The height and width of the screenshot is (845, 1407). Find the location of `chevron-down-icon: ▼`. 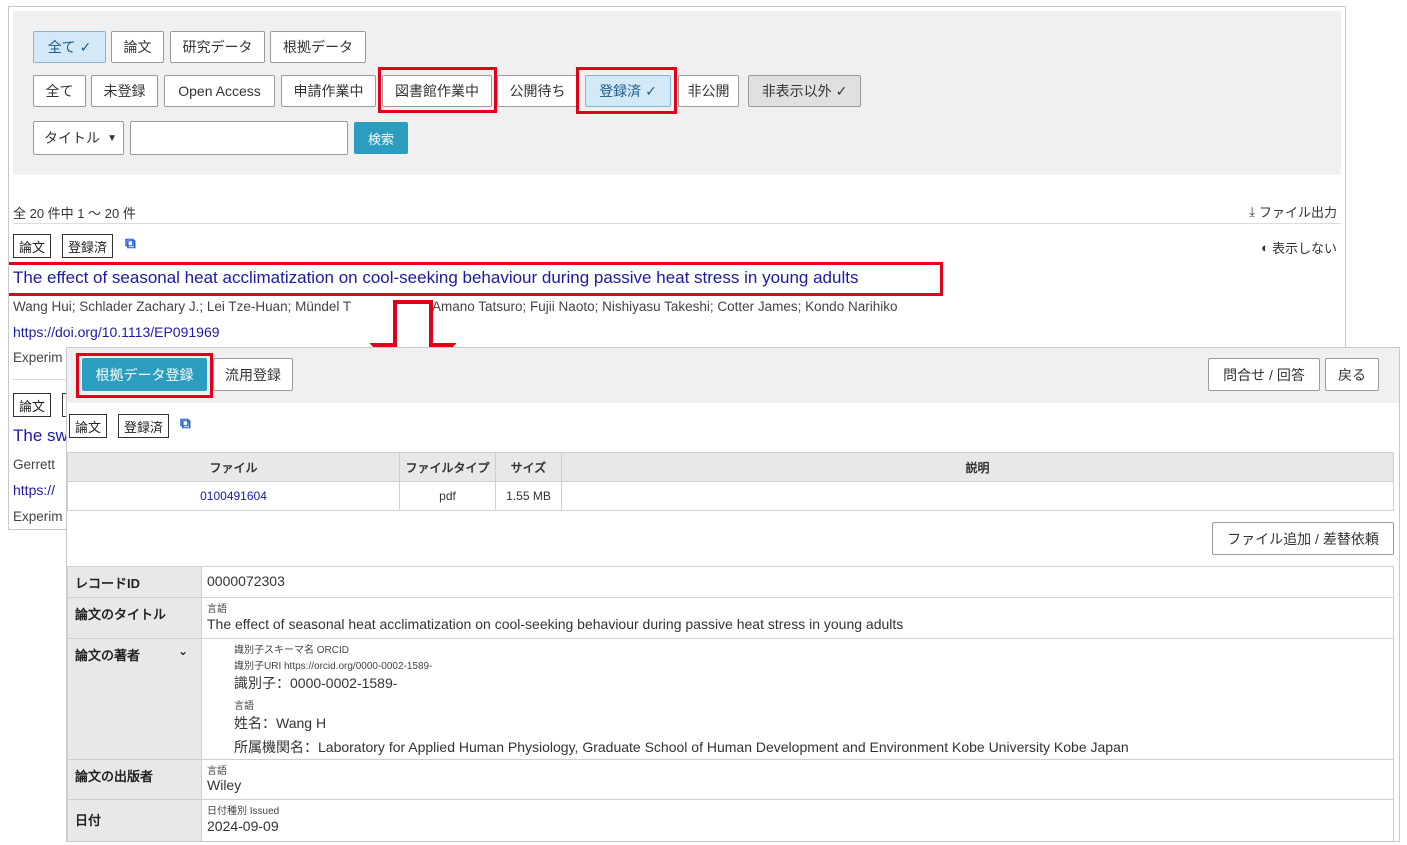

chevron-down-icon: ▼ is located at coordinates (112, 138).